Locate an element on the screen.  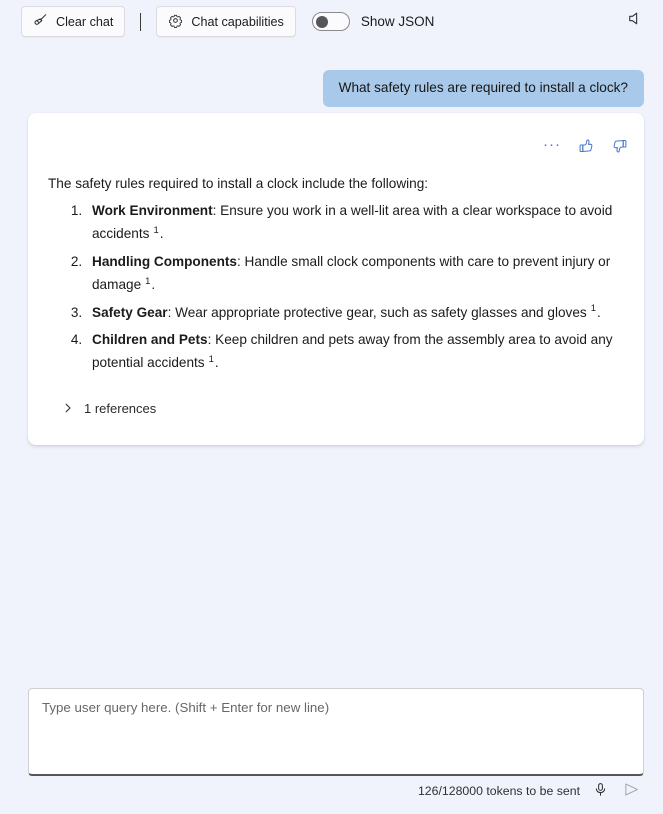
references-label: 1 references is located at coordinates (120, 408).